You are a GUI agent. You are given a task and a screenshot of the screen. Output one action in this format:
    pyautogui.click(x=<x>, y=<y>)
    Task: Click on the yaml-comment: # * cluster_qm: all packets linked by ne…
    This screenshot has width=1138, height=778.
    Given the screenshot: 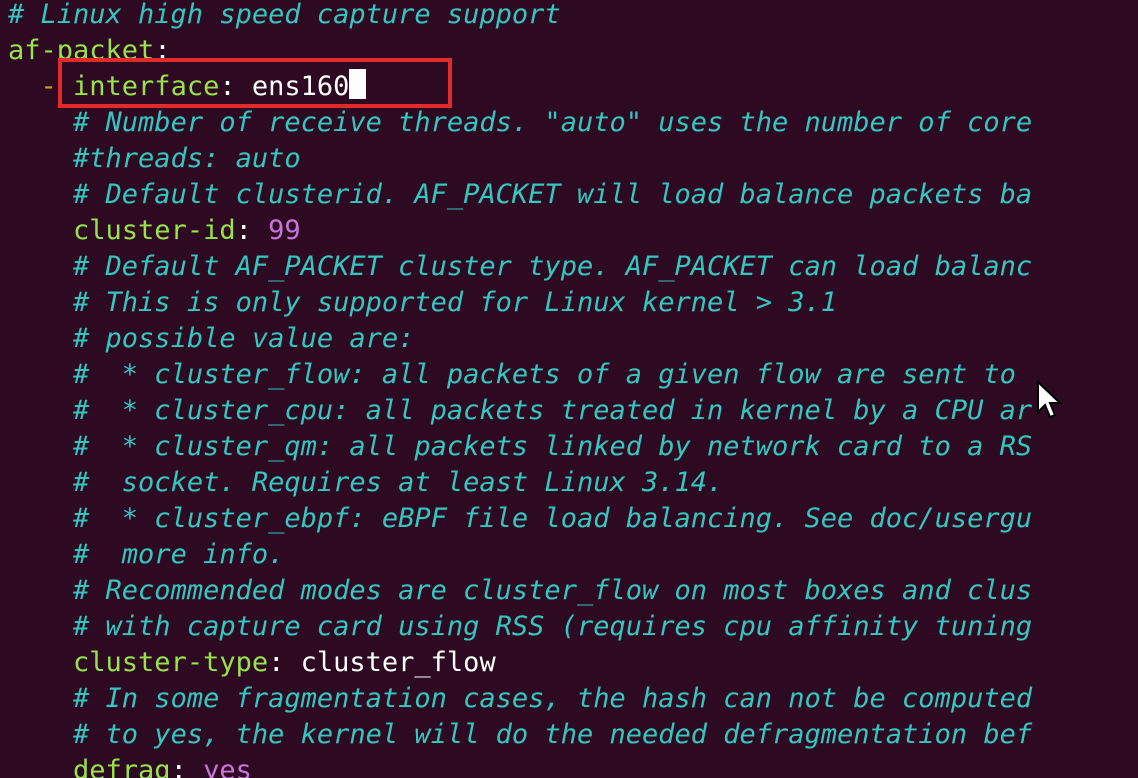 What is the action you would take?
    pyautogui.click(x=553, y=446)
    